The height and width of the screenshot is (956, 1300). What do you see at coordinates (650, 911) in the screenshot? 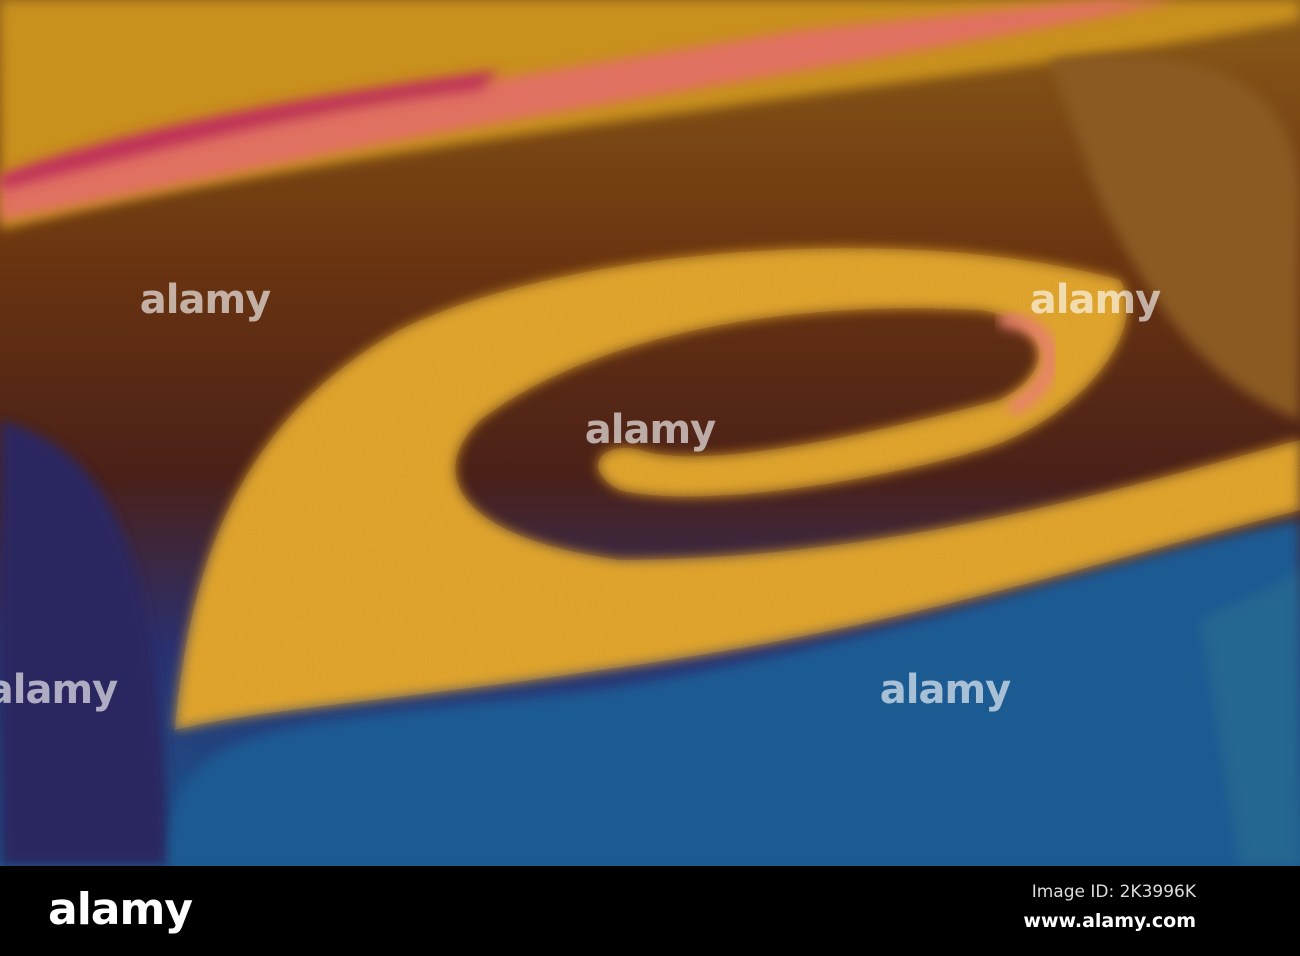
I see `footer-bar: alamy Image ID: 2K3996K www.alamy.com` at bounding box center [650, 911].